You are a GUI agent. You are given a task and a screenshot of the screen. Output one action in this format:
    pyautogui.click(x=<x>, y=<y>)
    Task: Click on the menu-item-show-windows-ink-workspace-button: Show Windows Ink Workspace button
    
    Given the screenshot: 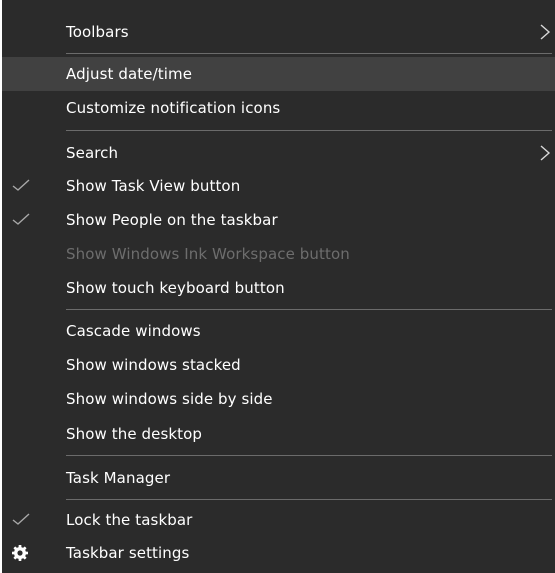 What is the action you would take?
    pyautogui.click(x=278, y=254)
    